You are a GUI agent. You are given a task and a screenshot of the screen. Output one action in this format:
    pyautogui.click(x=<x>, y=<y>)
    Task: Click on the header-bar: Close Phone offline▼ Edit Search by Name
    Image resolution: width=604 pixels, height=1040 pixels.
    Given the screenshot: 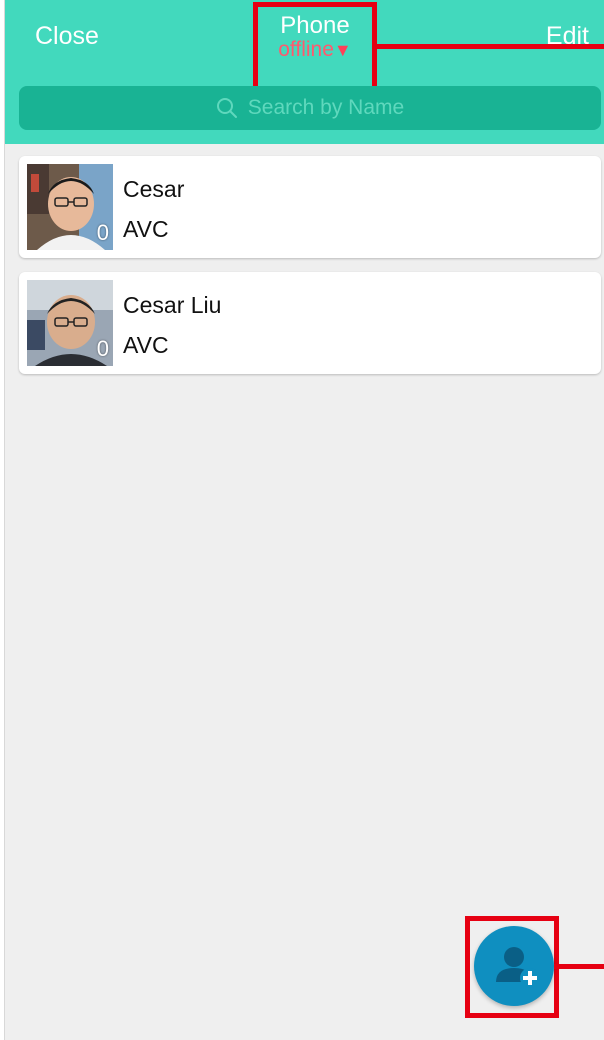 What is the action you would take?
    pyautogui.click(x=304, y=72)
    